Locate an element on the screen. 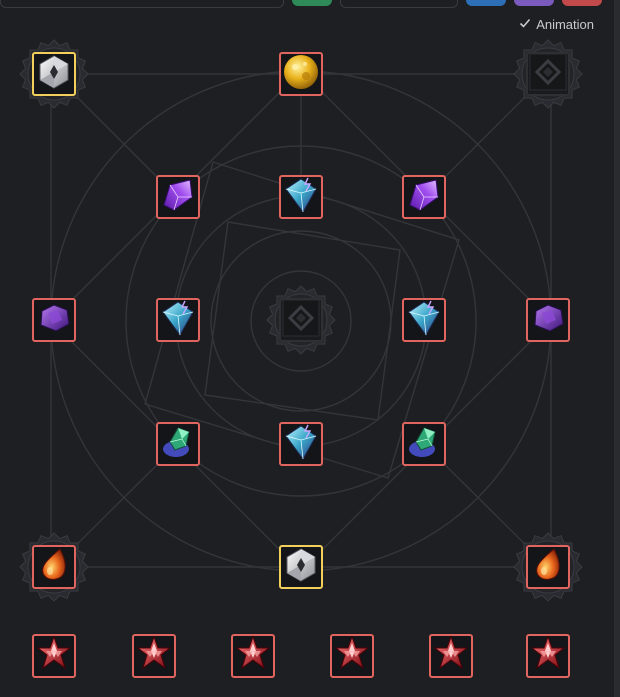 The image size is (620, 697). gem-slot-center is located at coordinates (301, 320).